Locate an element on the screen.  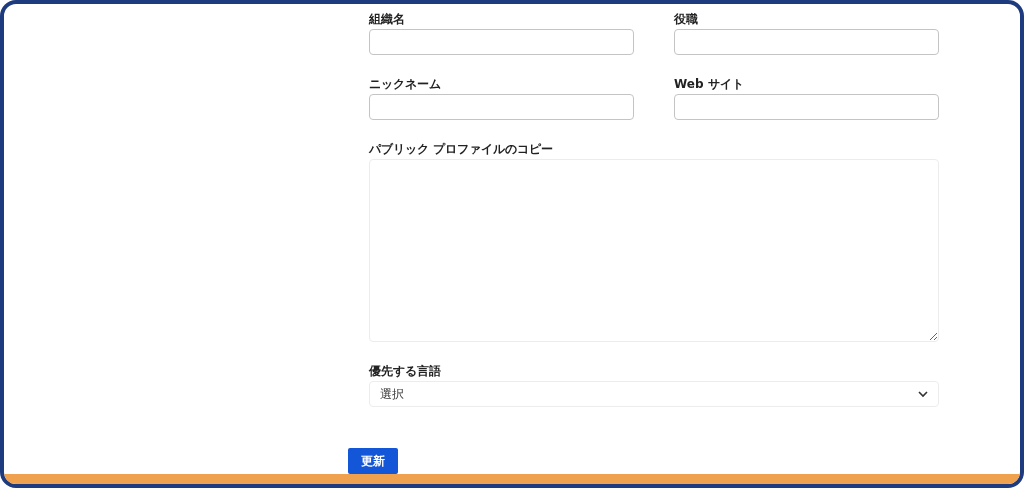
field-label: パブリック プロファイルのコピー is located at coordinates (462, 149).